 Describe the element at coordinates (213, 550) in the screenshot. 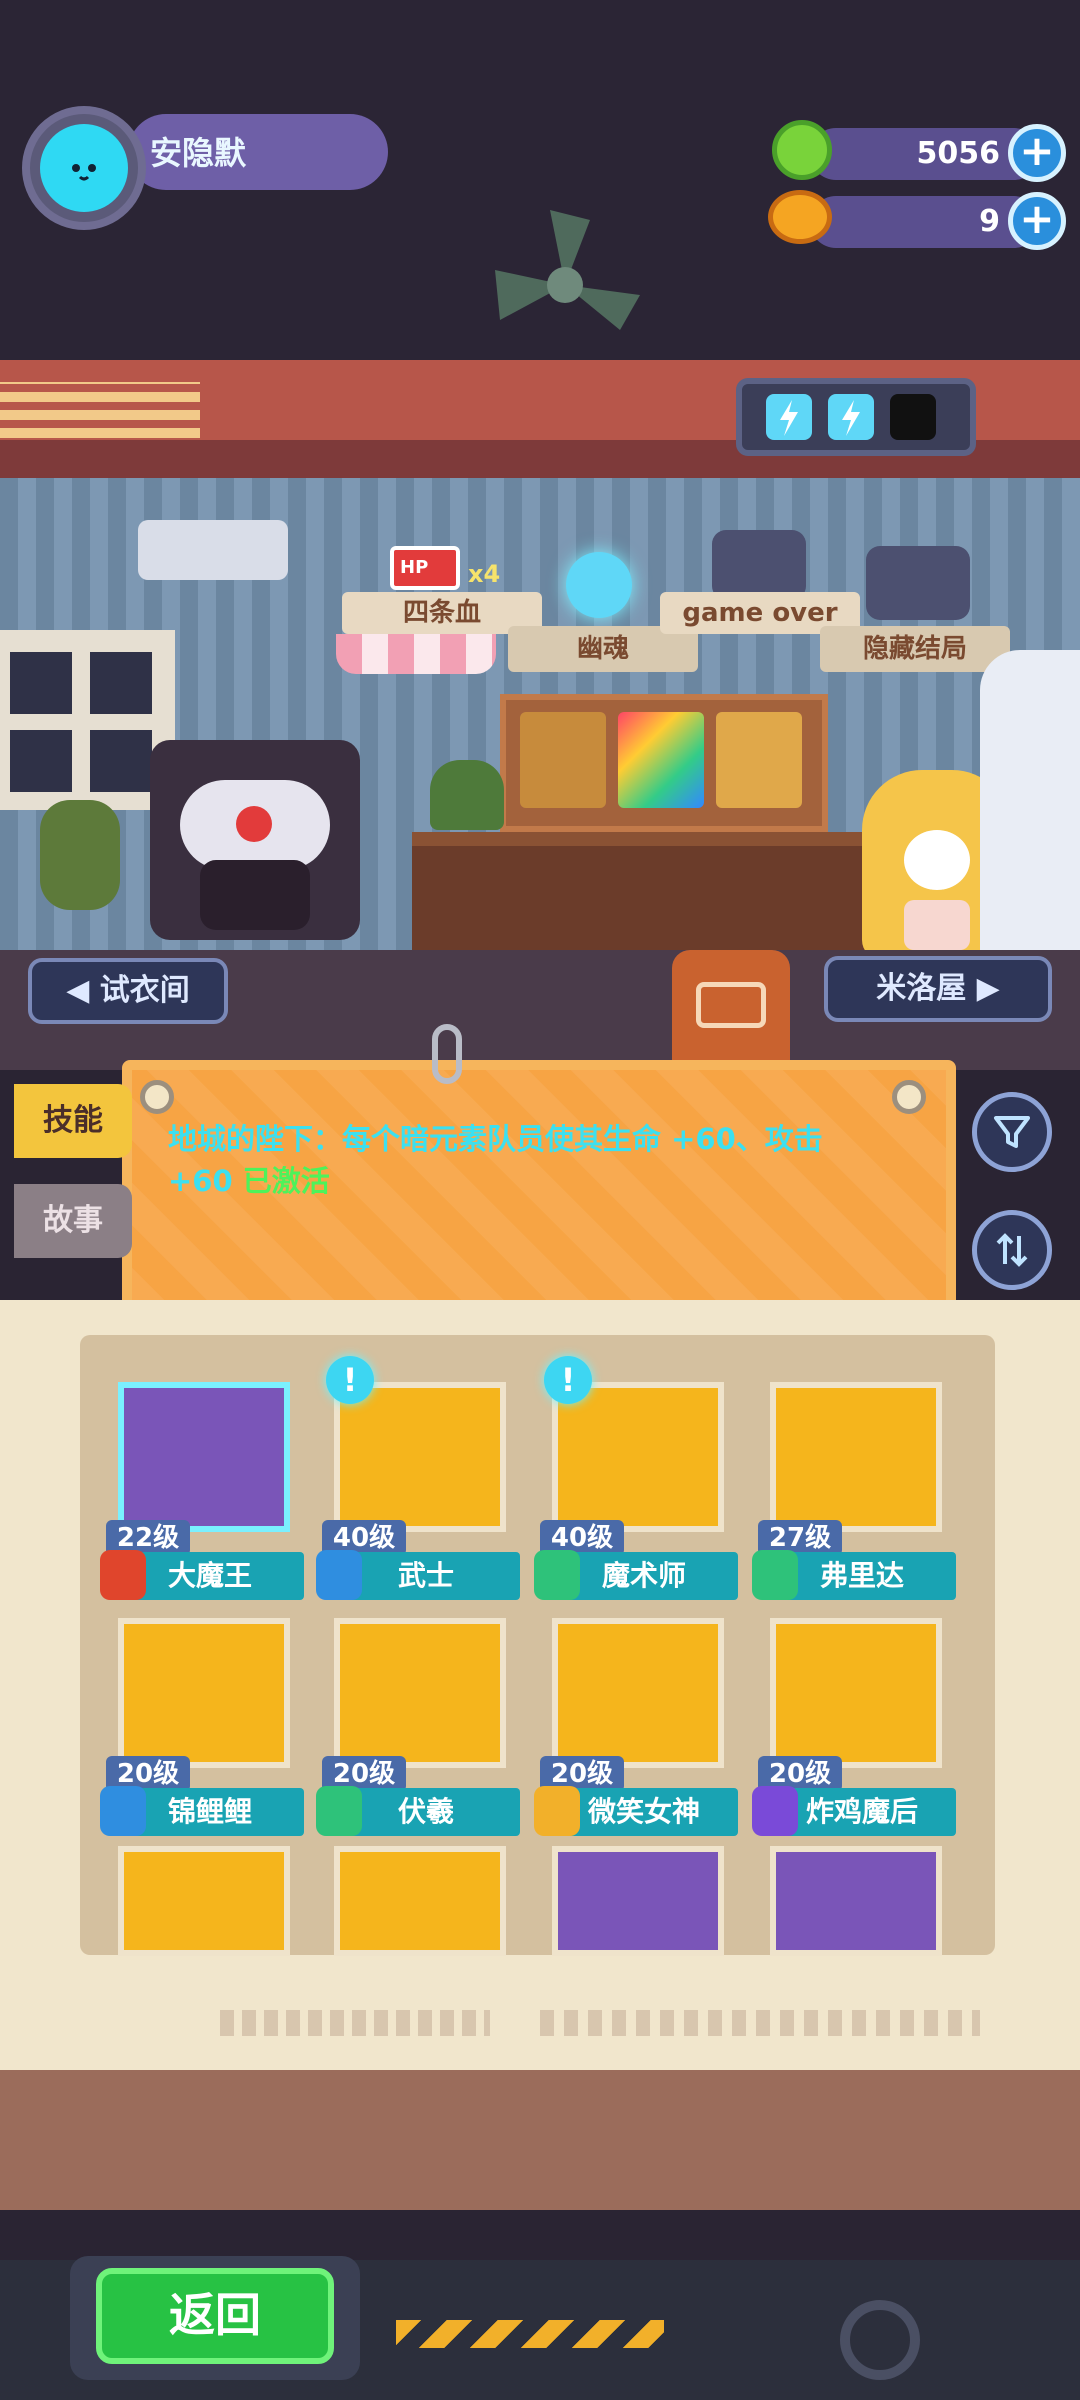

I see `projector-icon` at that location.